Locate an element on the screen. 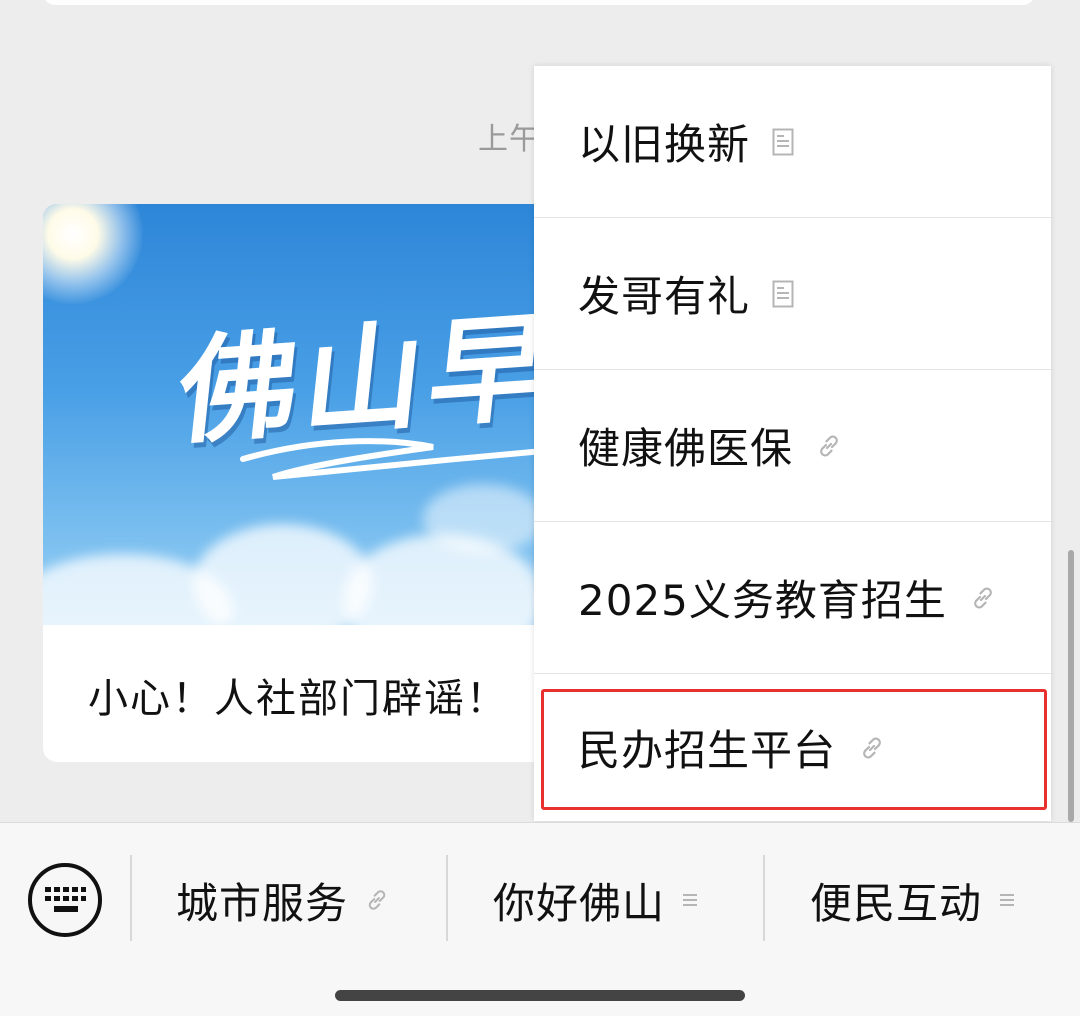 The height and width of the screenshot is (1016, 1080). keyboard-icon is located at coordinates (65, 899).